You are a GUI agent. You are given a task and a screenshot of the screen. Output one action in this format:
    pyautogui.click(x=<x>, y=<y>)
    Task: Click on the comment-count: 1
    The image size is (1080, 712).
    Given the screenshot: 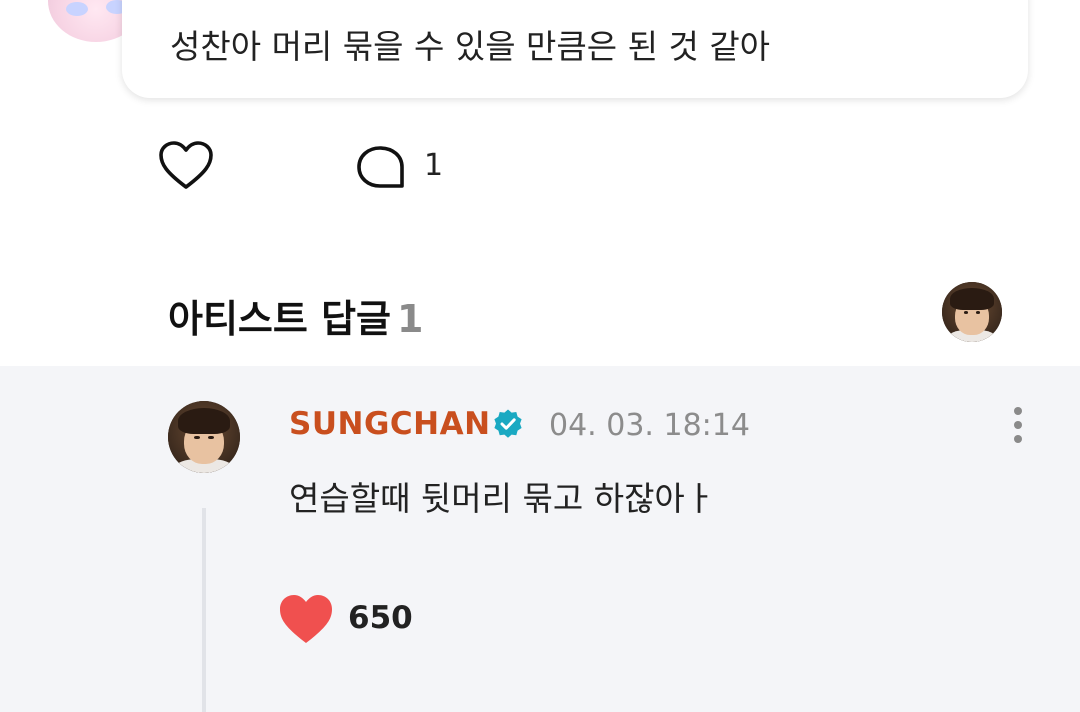 What is the action you would take?
    pyautogui.click(x=434, y=165)
    